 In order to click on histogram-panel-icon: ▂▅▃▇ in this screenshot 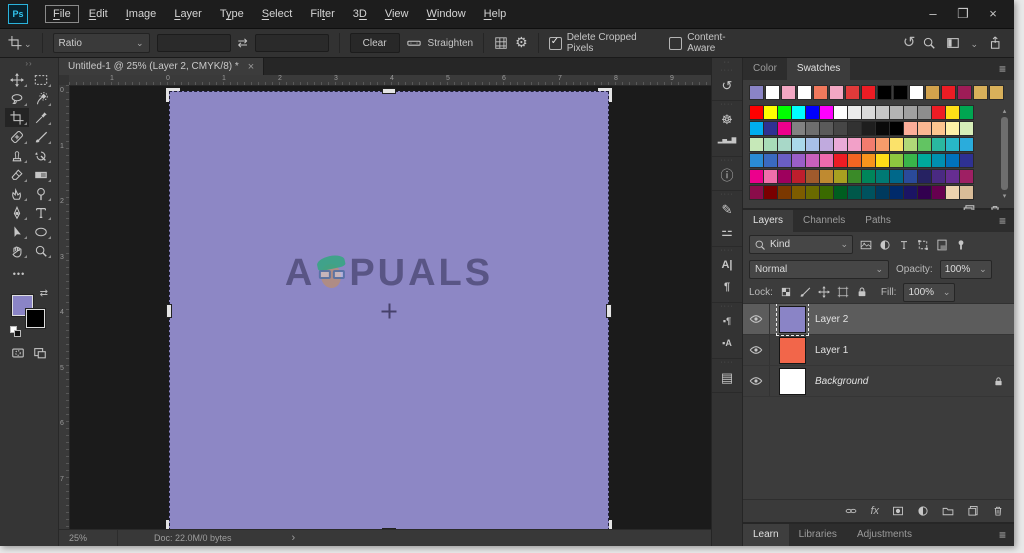, I will do `click(727, 141)`.